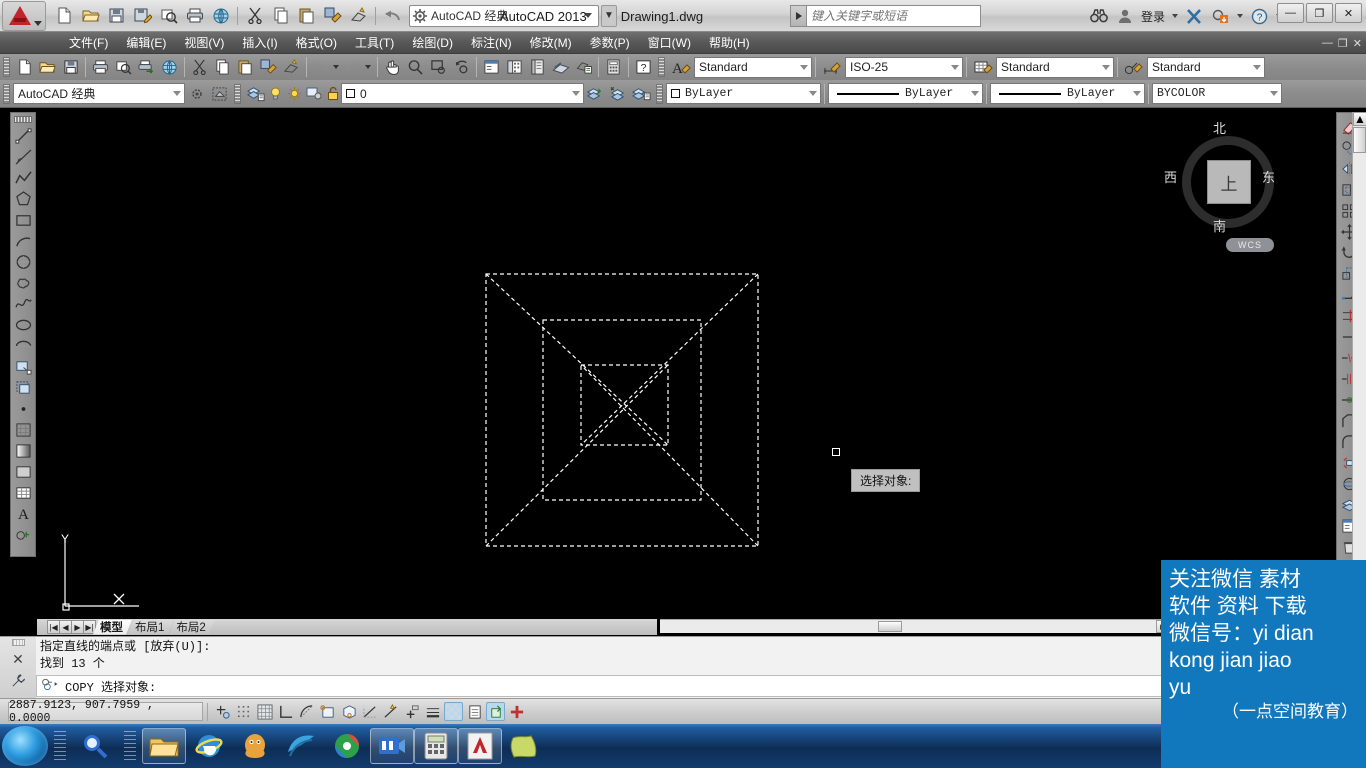 The width and height of the screenshot is (1366, 768). I want to click on viewcube: 上 北 南 西 东, so click(1219, 177).